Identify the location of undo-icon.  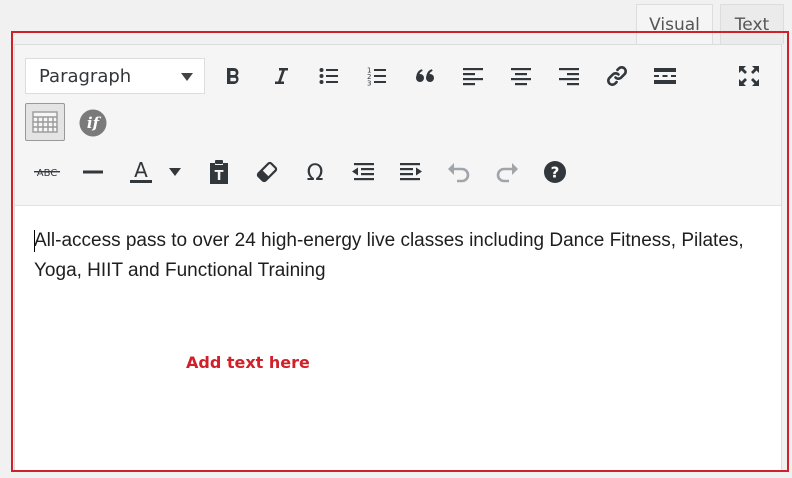
(459, 172).